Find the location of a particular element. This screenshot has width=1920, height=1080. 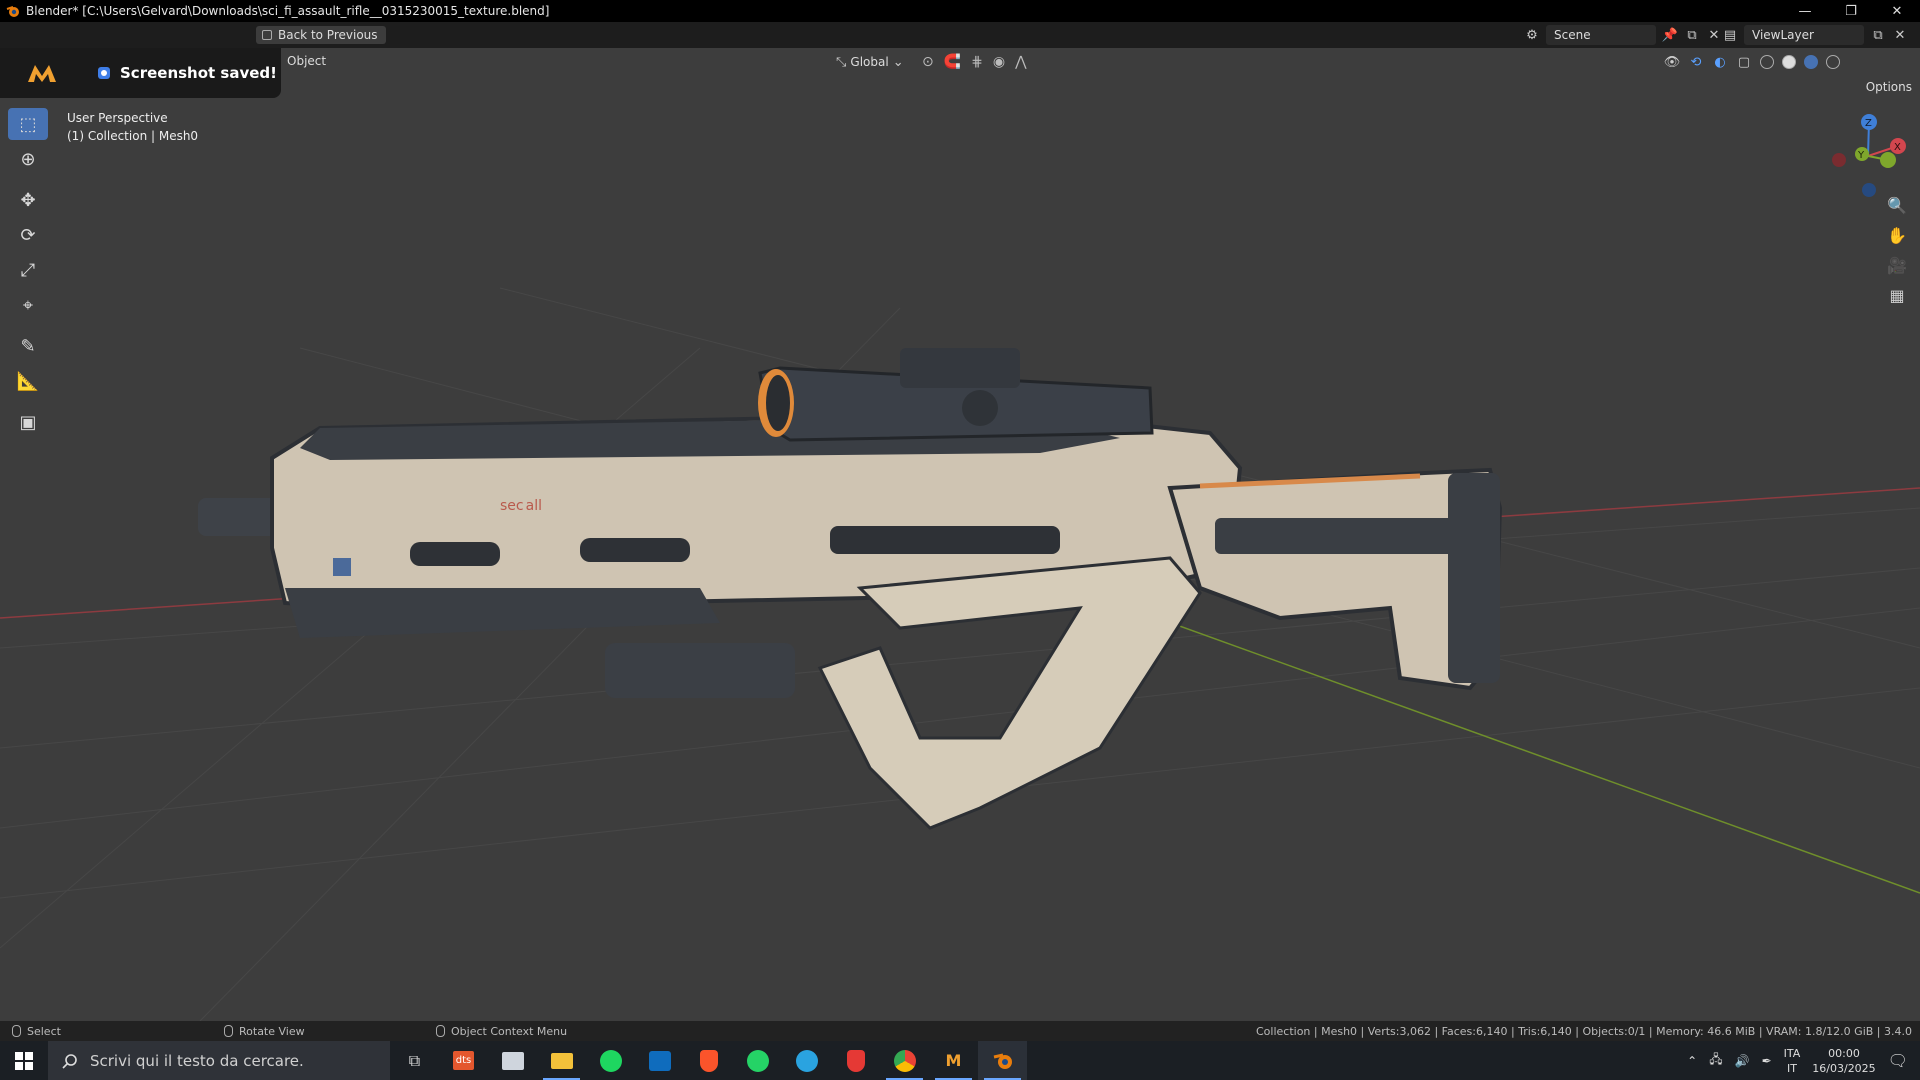

new-scene-icon: ⧉ is located at coordinates (1692, 35).